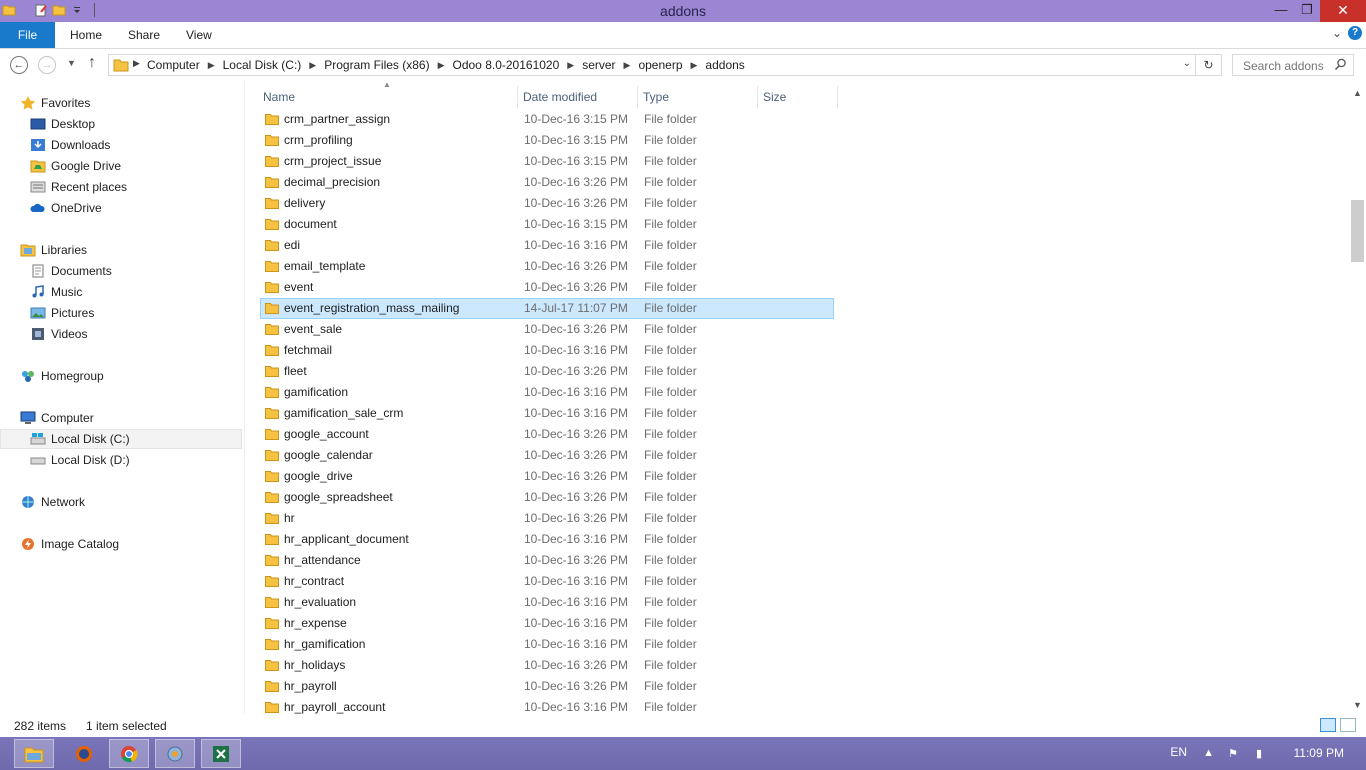 This screenshot has height=770, width=1366. What do you see at coordinates (19, 65) in the screenshot?
I see `back-button: ←` at bounding box center [19, 65].